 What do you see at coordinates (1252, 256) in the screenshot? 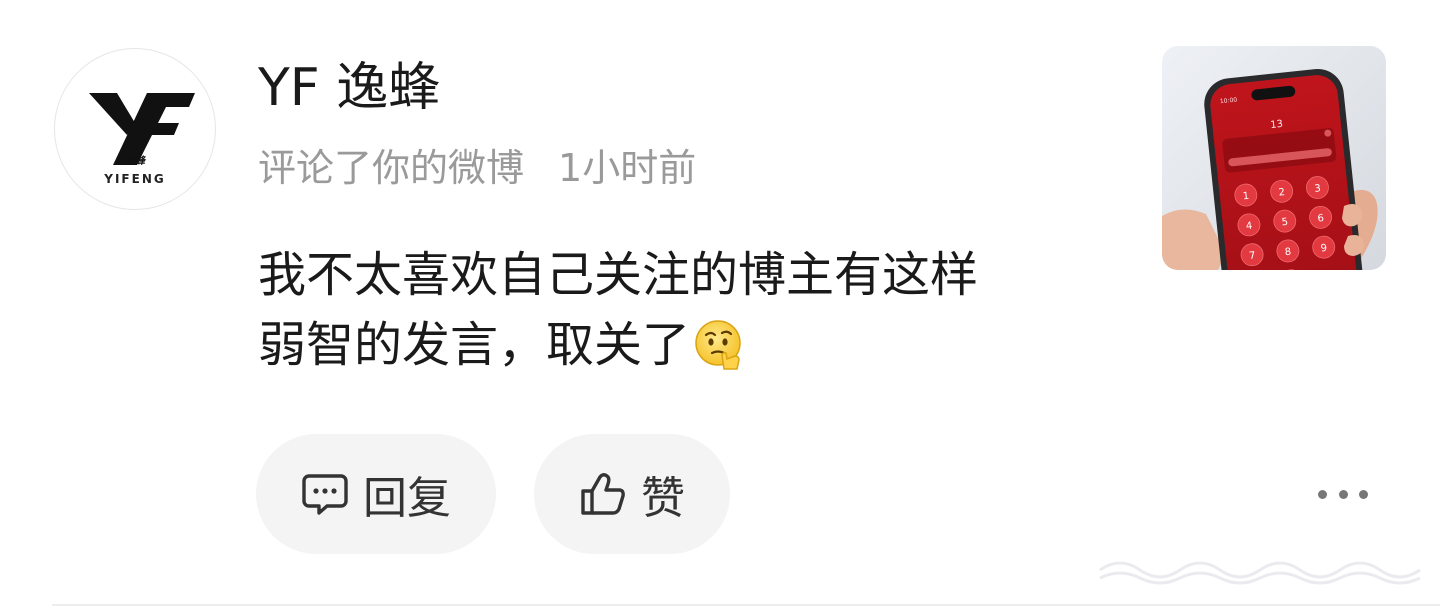
I see `key: 7` at bounding box center [1252, 256].